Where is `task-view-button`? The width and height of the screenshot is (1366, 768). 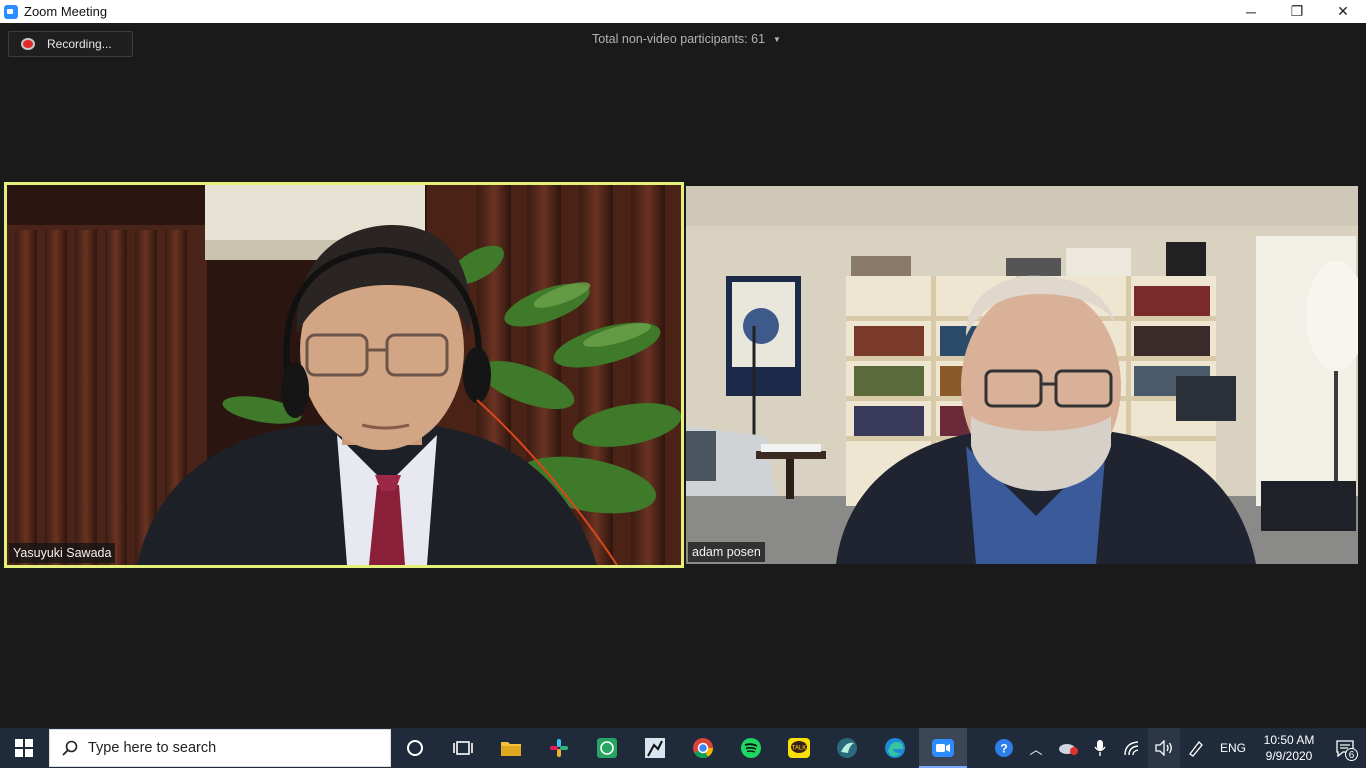
task-view-button is located at coordinates (463, 748).